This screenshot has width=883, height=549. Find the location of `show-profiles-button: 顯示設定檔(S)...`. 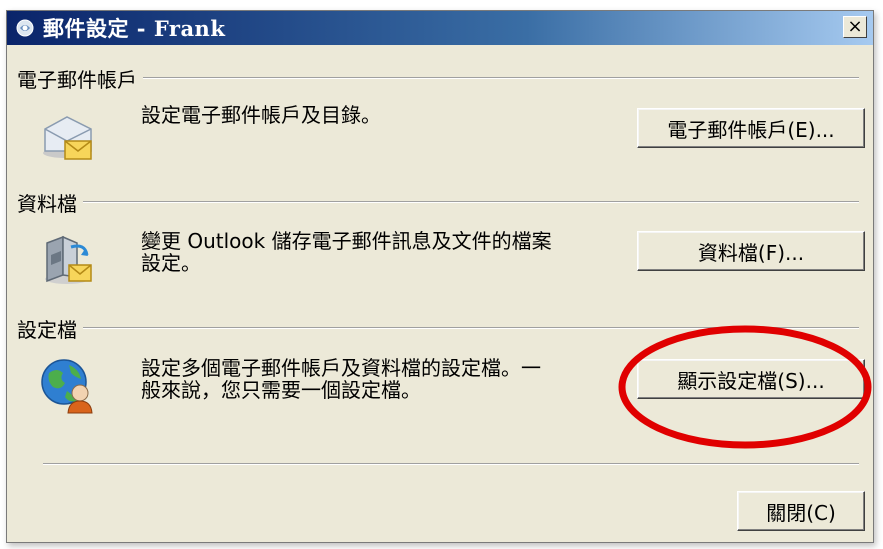

show-profiles-button: 顯示設定檔(S)... is located at coordinates (751, 379).